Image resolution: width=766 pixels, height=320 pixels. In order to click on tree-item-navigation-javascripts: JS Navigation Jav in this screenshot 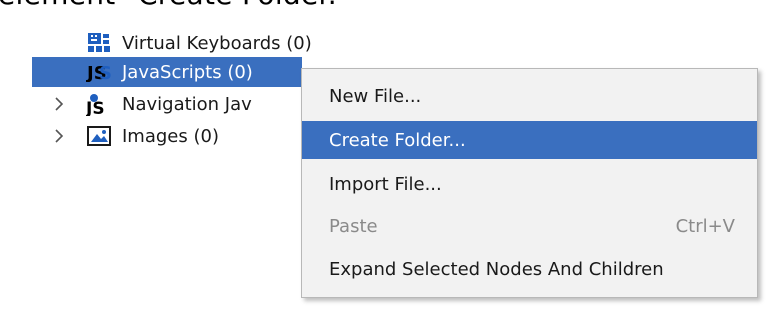, I will do `click(193, 104)`.